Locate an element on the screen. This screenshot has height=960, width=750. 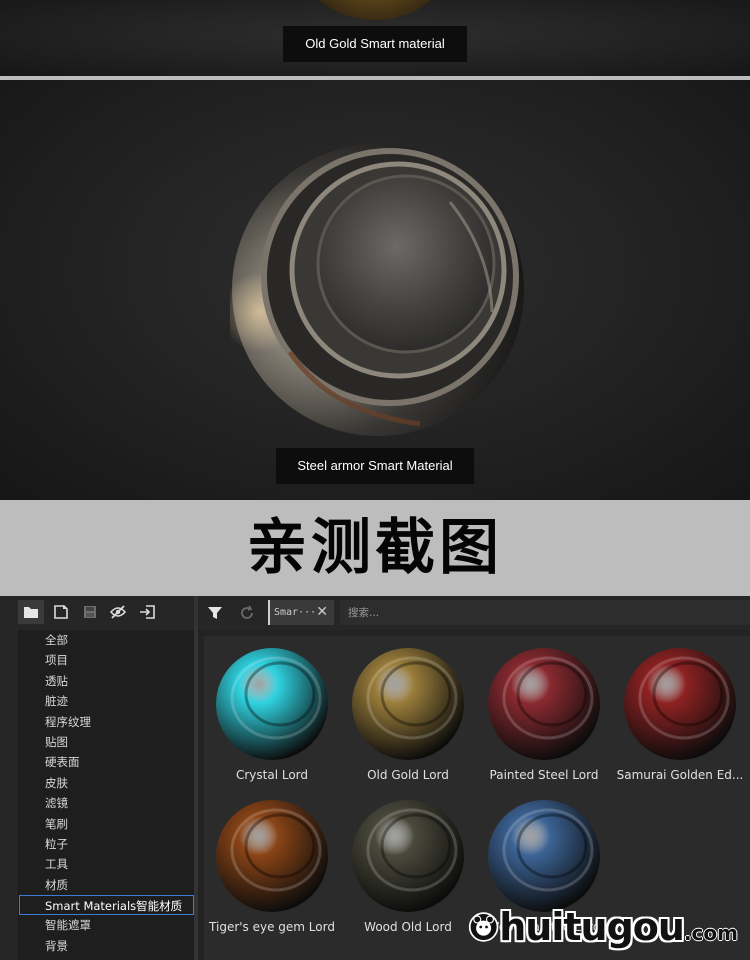
material-tile-painted-steel: Painted Steel Lord is located at coordinates (544, 715).